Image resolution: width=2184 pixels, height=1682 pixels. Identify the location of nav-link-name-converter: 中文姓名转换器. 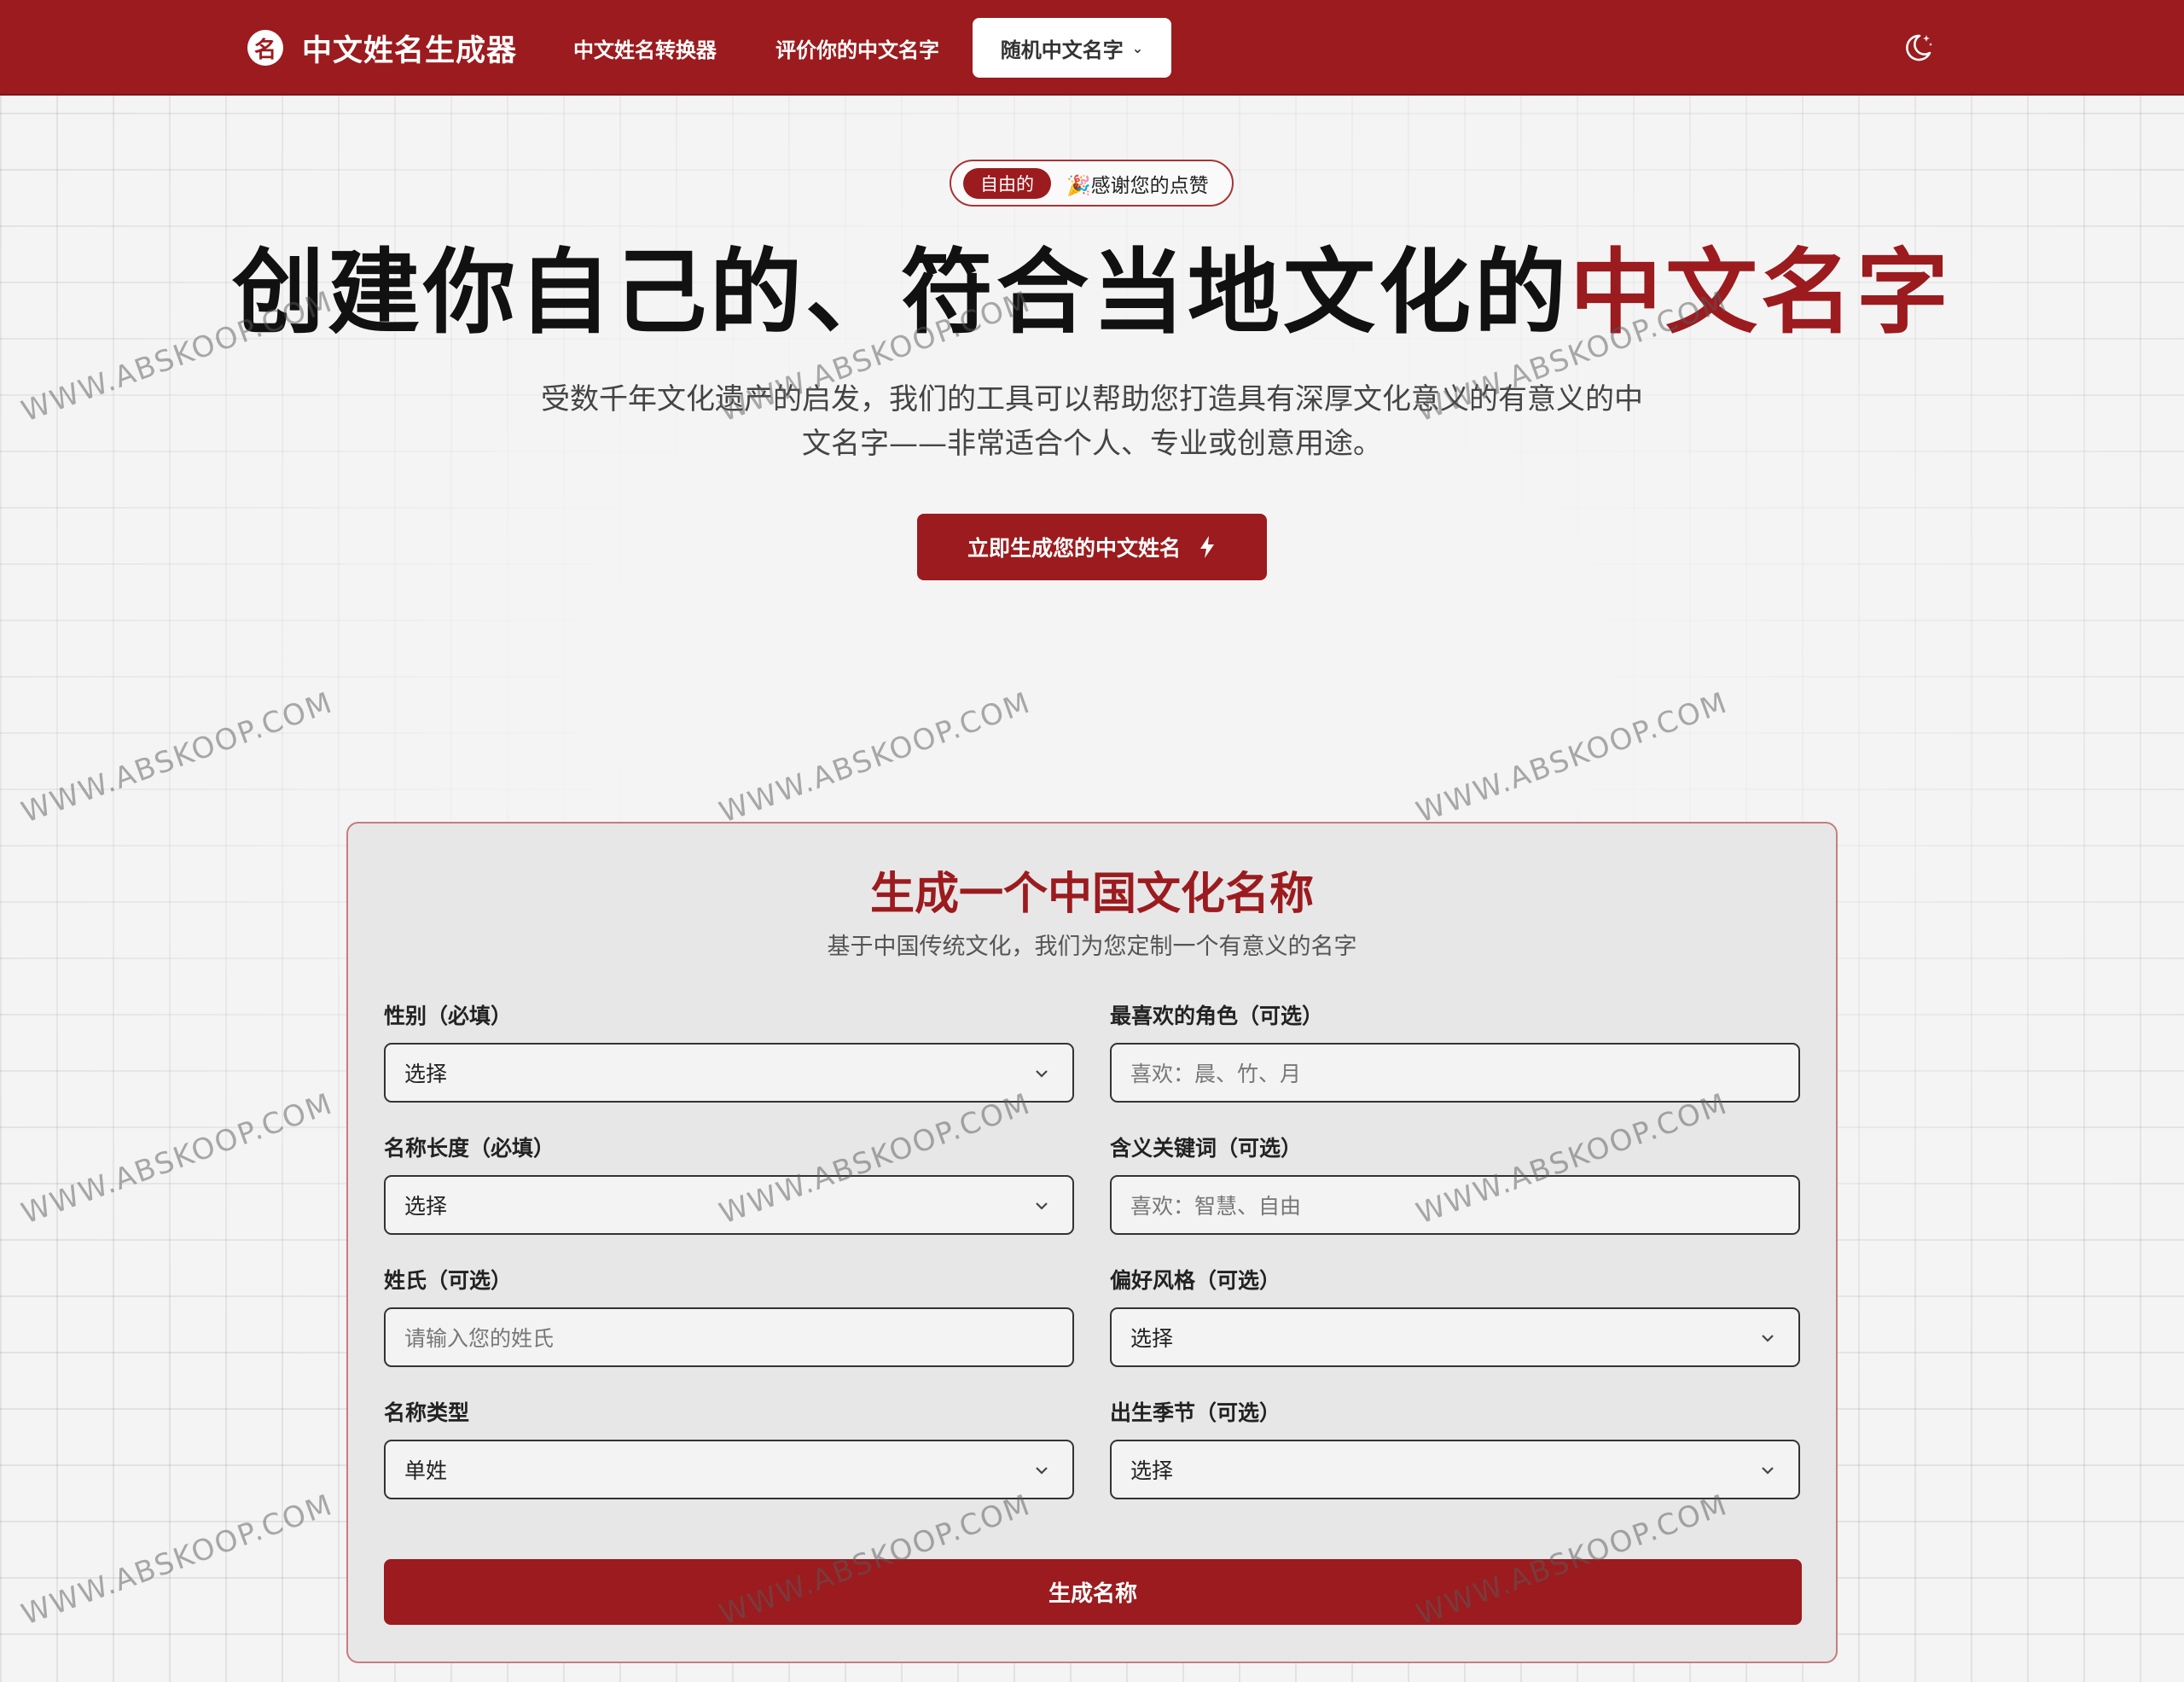
(645, 48).